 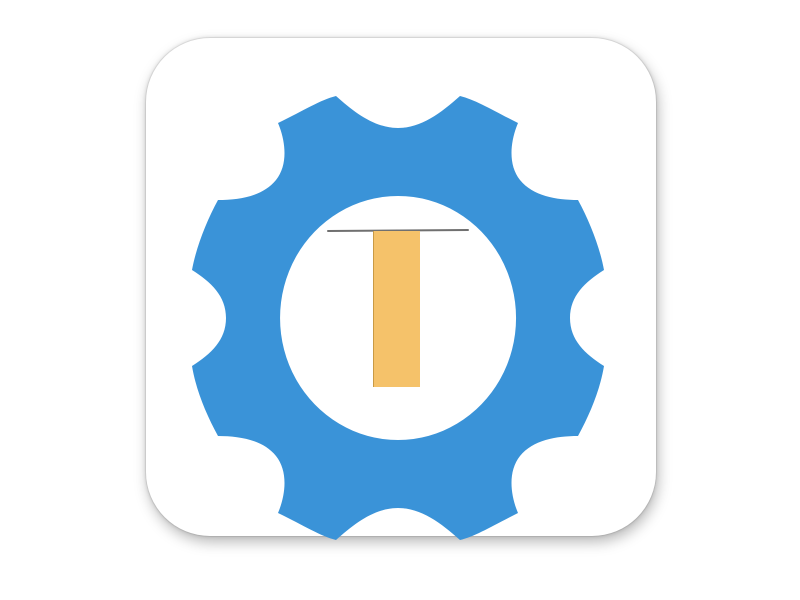 I want to click on letter-t-stem, so click(x=396, y=309).